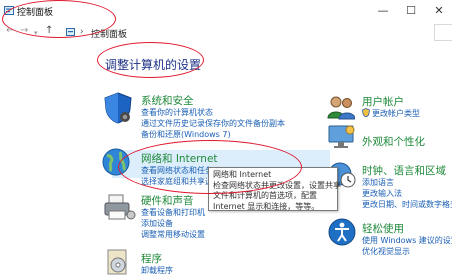 Image resolution: width=452 pixels, height=276 pixels. What do you see at coordinates (157, 270) in the screenshot?
I see `link-uninstall-program: 卸载程序` at bounding box center [157, 270].